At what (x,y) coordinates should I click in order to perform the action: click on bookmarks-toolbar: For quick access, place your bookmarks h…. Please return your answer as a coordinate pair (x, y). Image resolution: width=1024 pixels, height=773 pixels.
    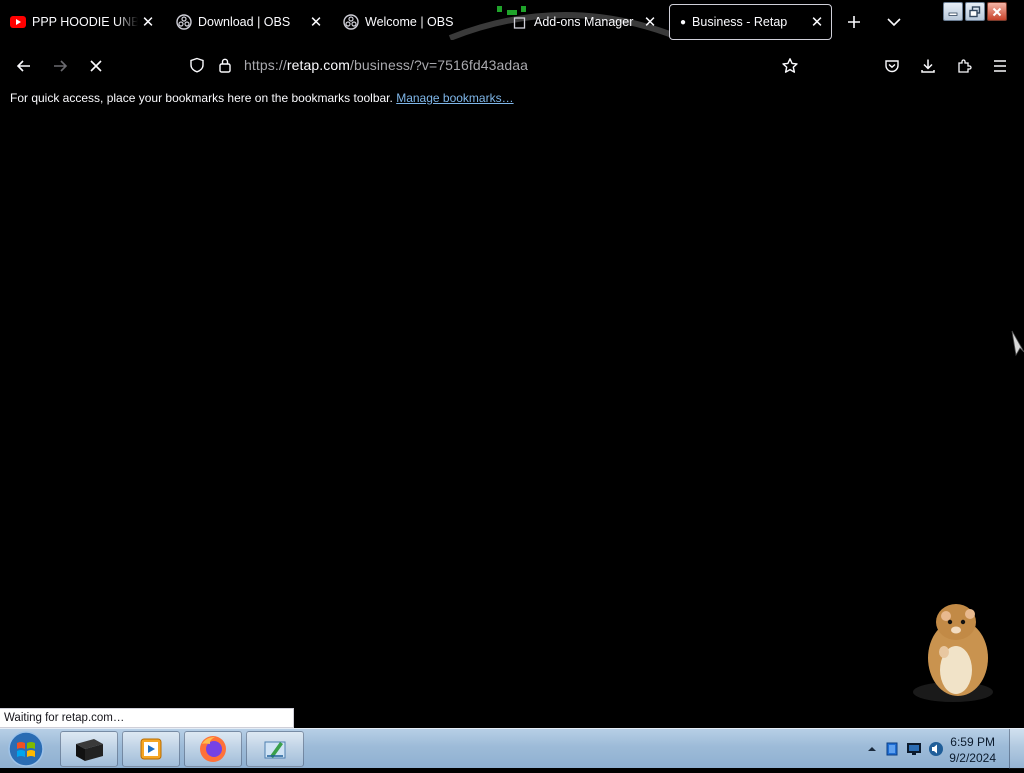
    Looking at the image, I should click on (262, 98).